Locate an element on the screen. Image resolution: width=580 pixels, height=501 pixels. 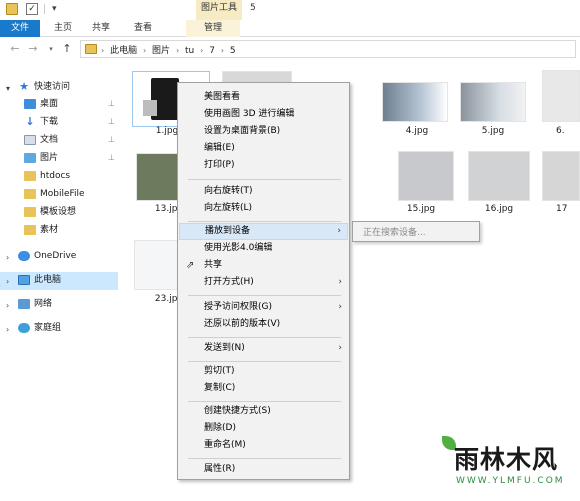
menu-item-label: 发送到(N) is located at coordinates (224, 348).